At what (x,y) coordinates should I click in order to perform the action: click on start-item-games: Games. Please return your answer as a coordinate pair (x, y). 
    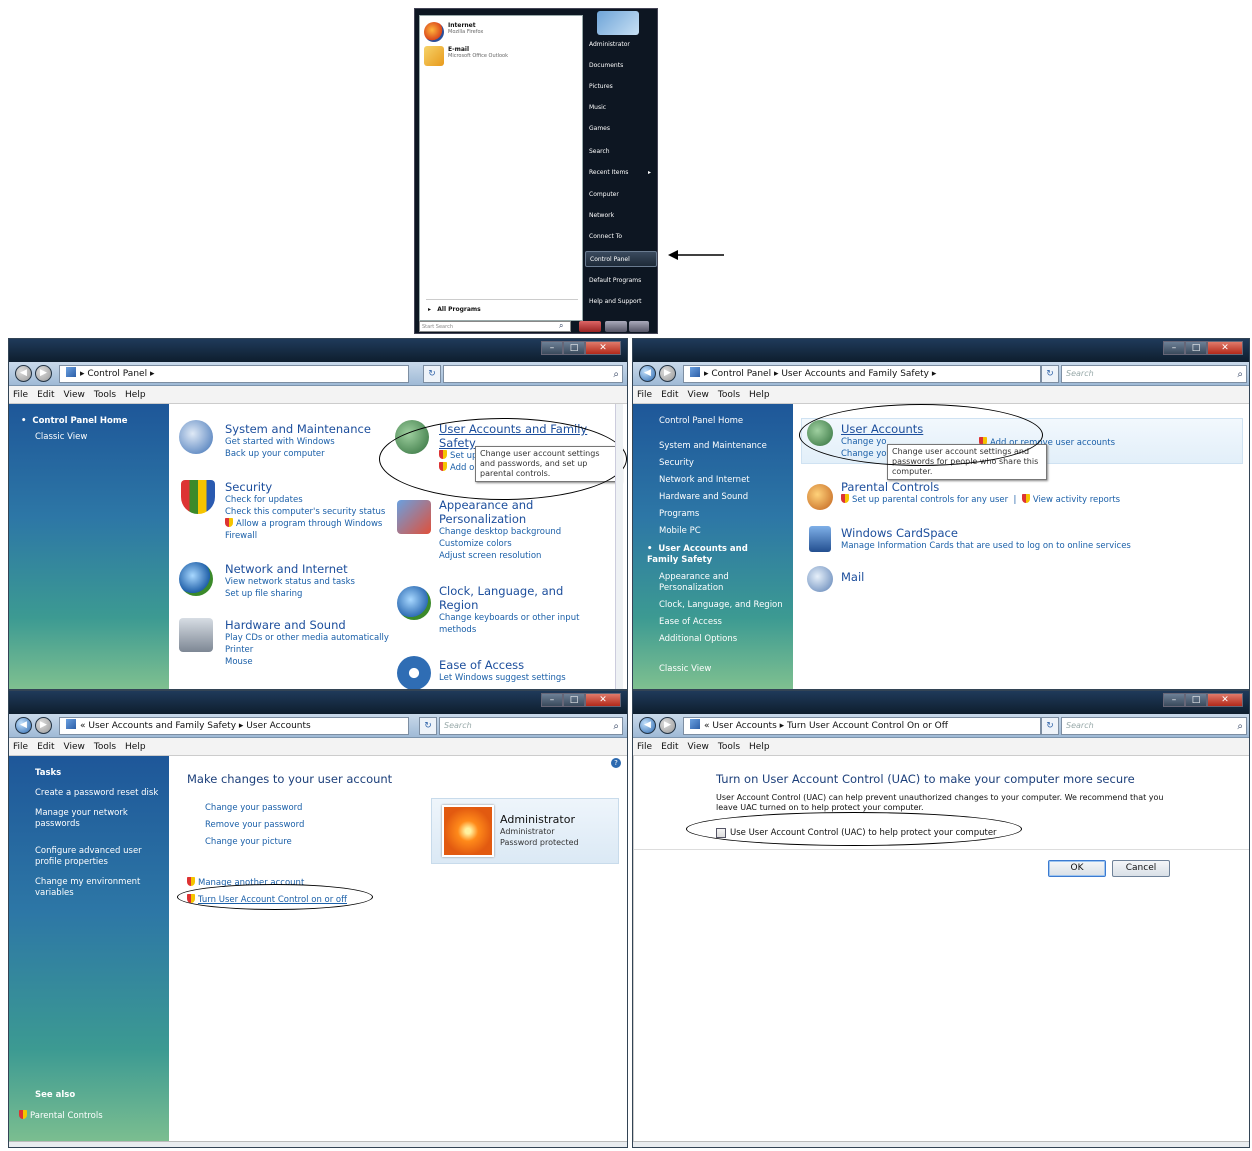
    Looking at the image, I should click on (621, 129).